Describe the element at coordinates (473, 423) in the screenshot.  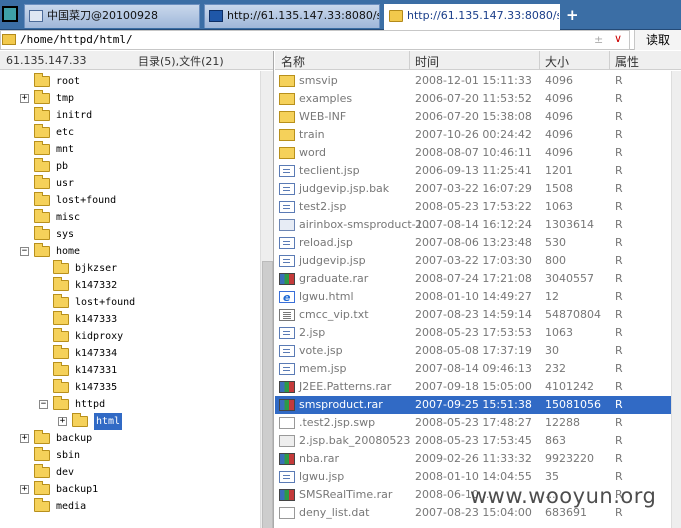
I see `file-row: .test2.jsp.swp 2008-05-23 17:48:27 12288 R` at that location.